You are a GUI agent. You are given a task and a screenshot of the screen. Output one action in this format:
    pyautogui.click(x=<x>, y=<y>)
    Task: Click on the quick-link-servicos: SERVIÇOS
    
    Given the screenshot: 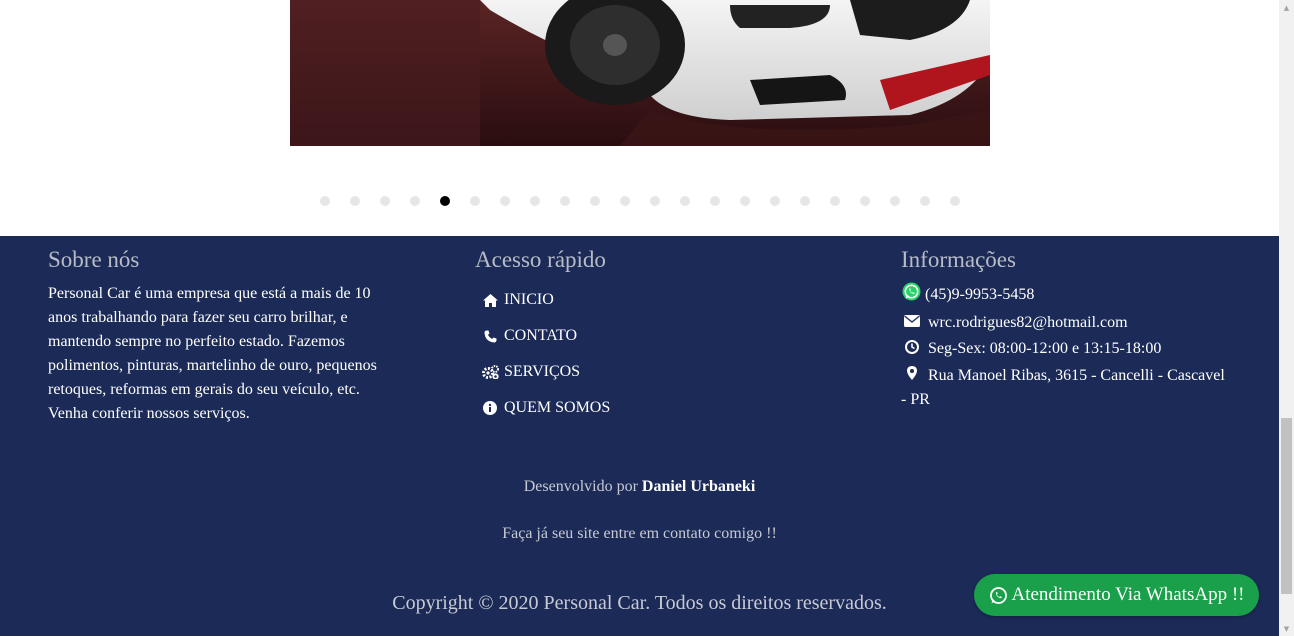 What is the action you would take?
    pyautogui.click(x=542, y=372)
    